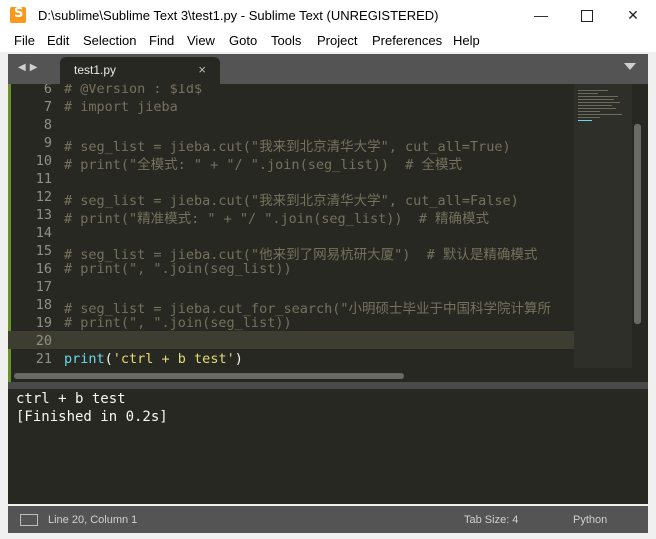 The width and height of the screenshot is (656, 539). What do you see at coordinates (201, 40) in the screenshot?
I see `menu-view: View` at bounding box center [201, 40].